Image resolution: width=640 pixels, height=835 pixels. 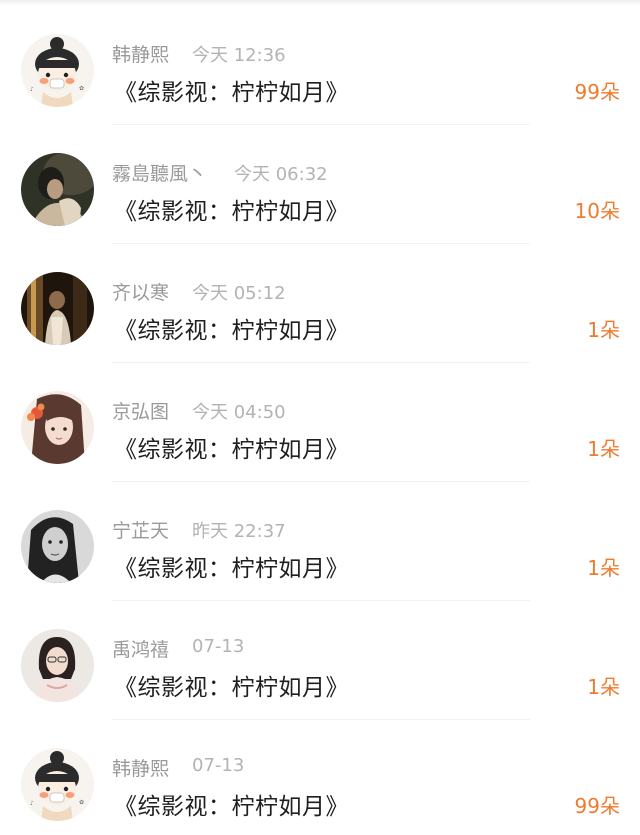 I want to click on list-item: ♪ ✿ 韩静熙 今天 12:36 《综影视：柠柠如月》 99朵, so click(x=320, y=65).